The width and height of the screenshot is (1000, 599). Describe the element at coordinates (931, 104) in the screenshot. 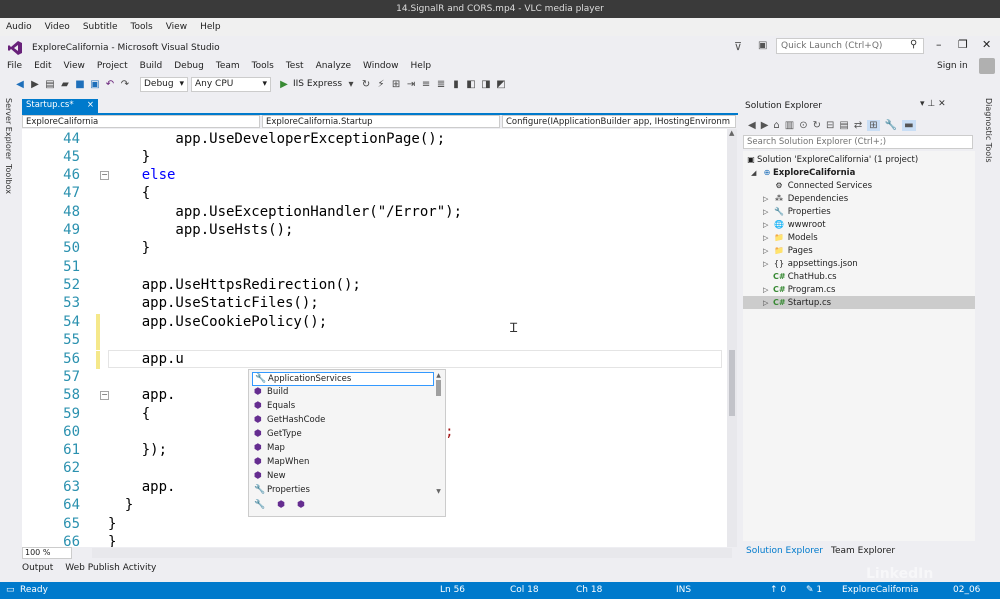

I see `pin-icon: ⊥` at that location.